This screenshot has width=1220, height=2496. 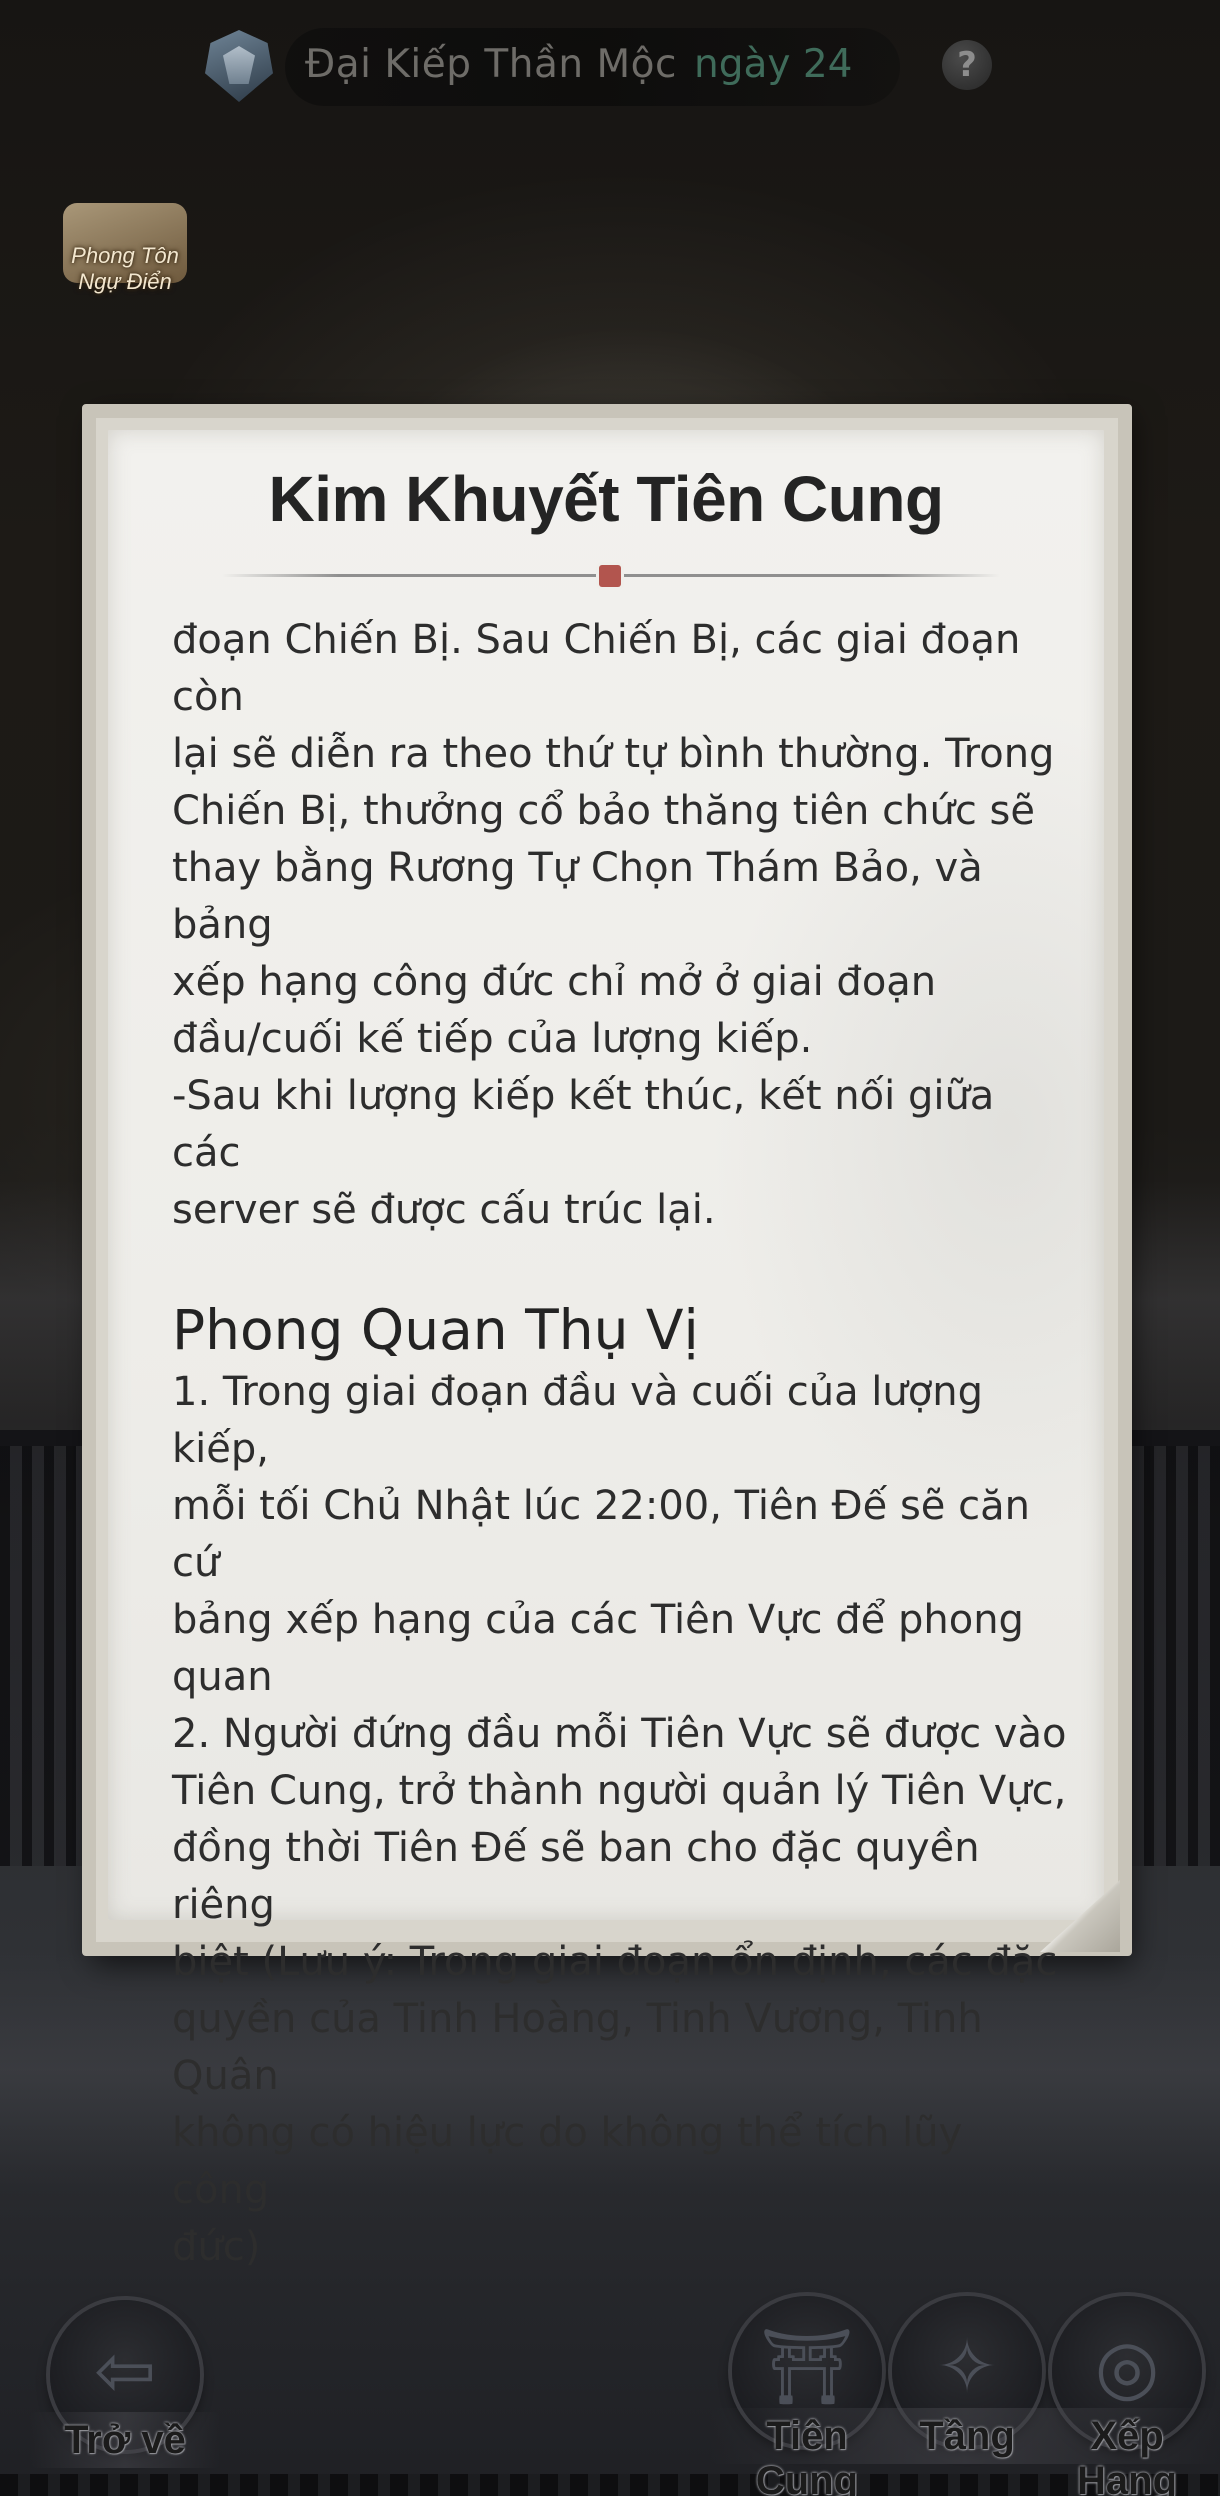 I want to click on section-heading: Phong Quan Thụ Vị, so click(x=435, y=1330).